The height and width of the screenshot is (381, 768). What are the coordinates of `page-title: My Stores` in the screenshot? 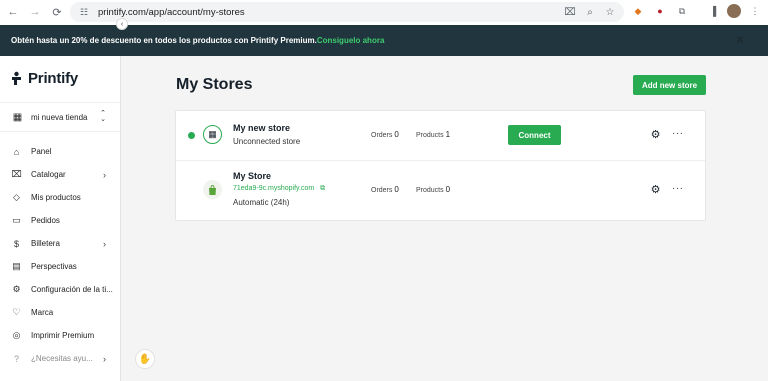 It's located at (214, 84).